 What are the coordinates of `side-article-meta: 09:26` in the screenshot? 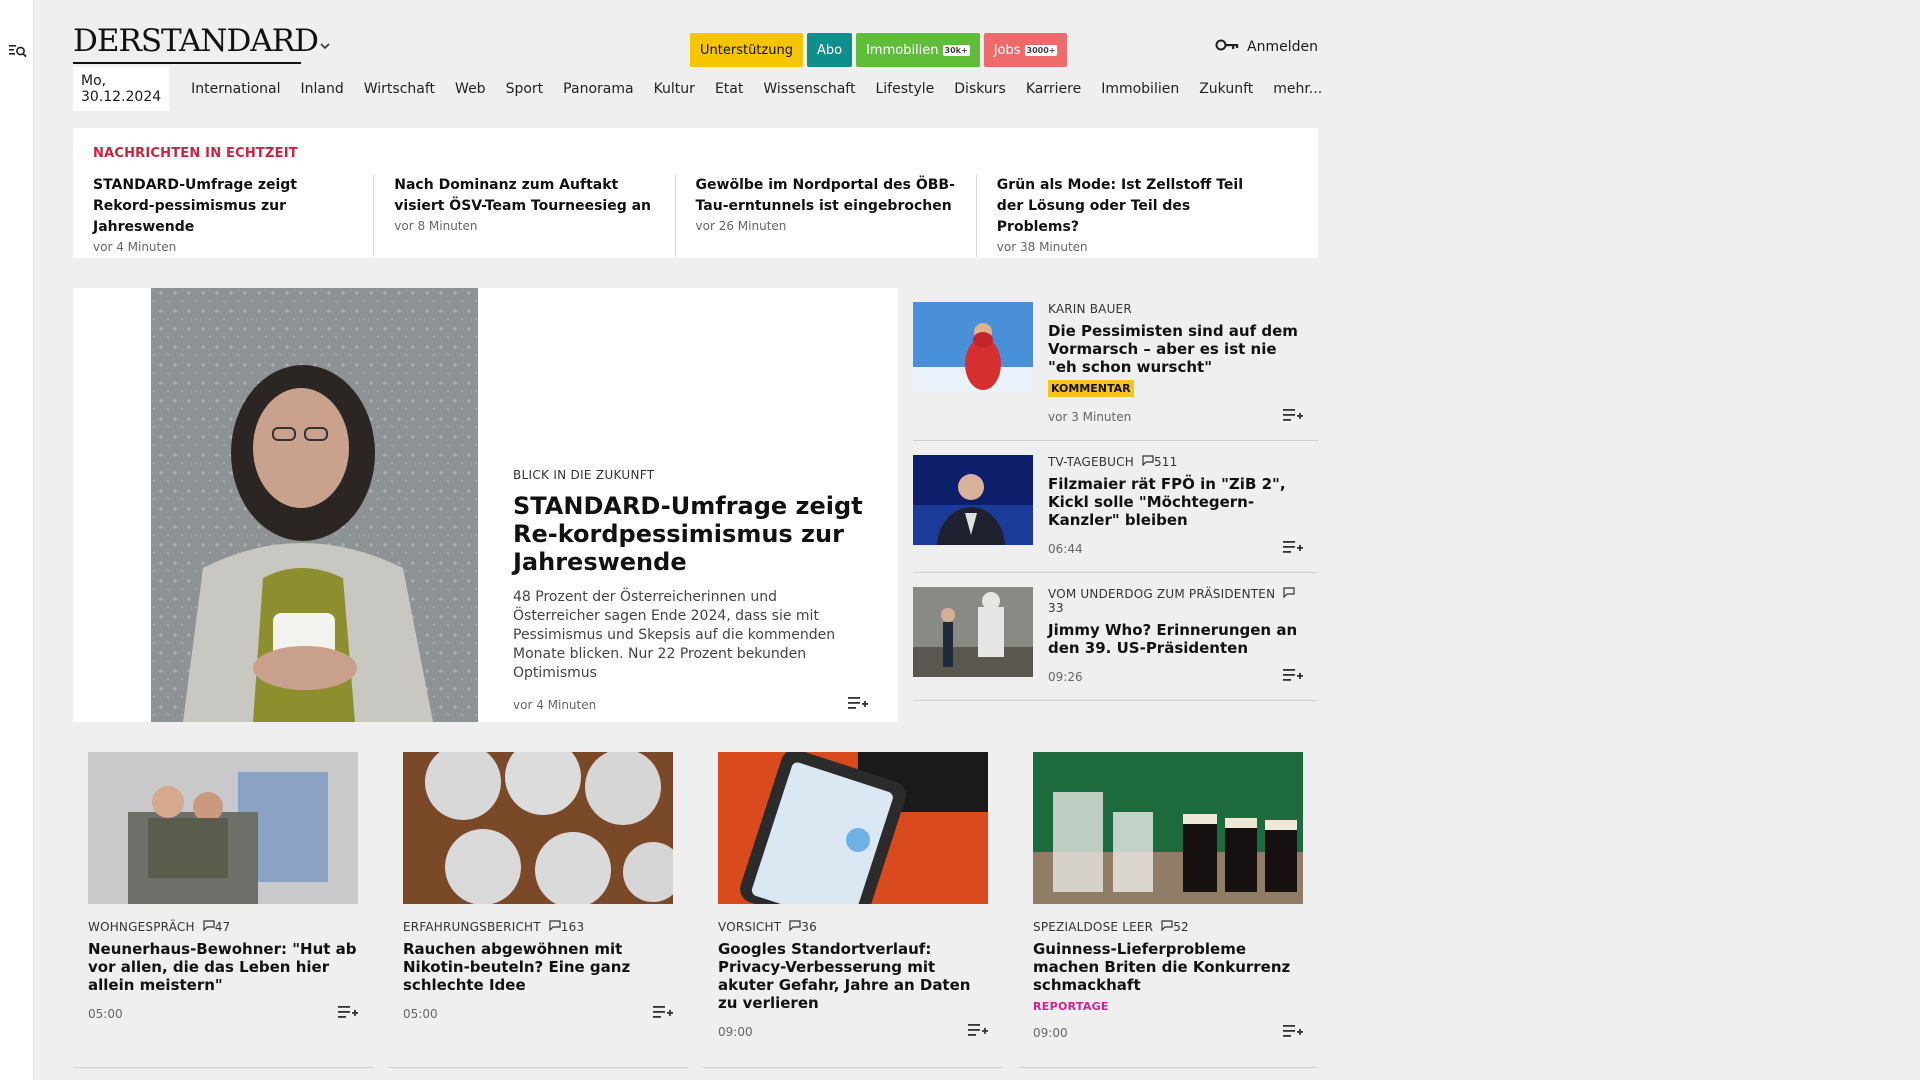 It's located at (1175, 676).